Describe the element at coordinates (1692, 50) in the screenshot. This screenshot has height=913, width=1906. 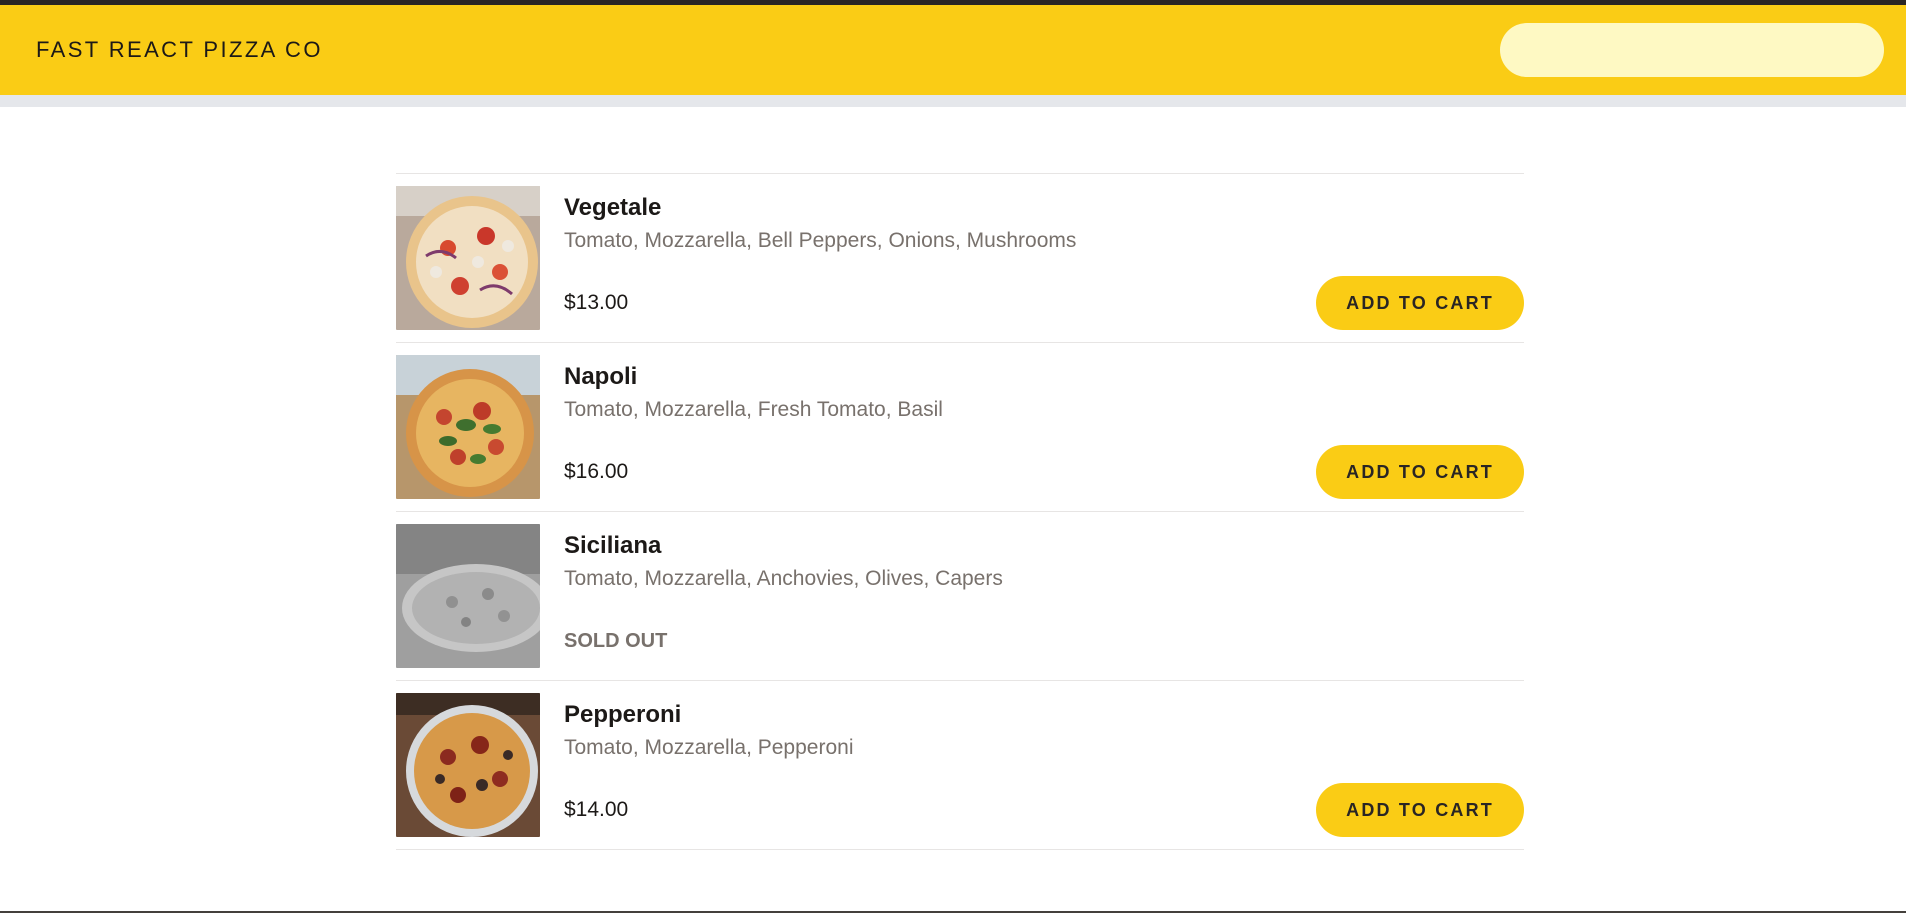
I see `search-order-input` at that location.